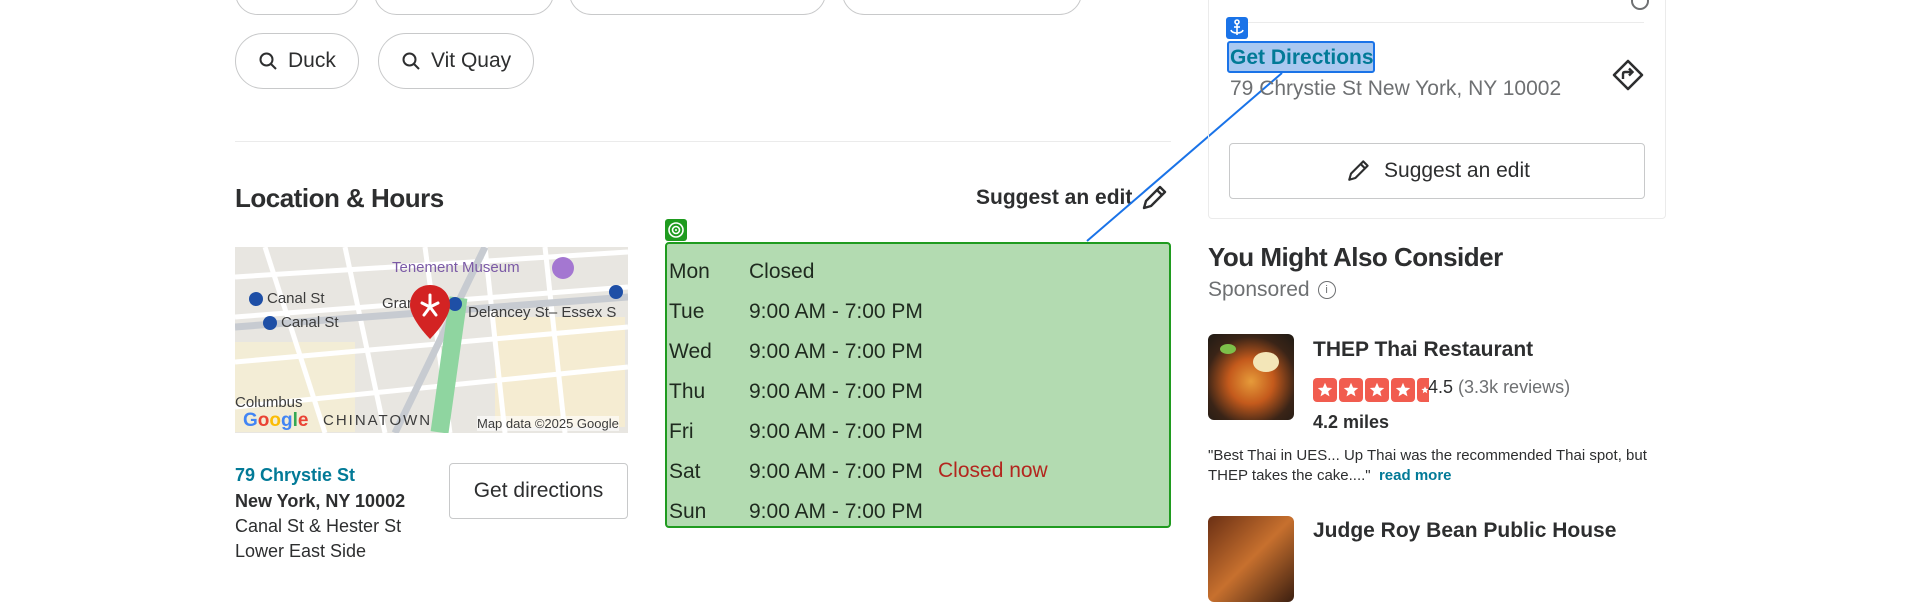 This screenshot has height=602, width=1920. Describe the element at coordinates (1259, 289) in the screenshot. I see `sponsored-text: Sponsored` at that location.